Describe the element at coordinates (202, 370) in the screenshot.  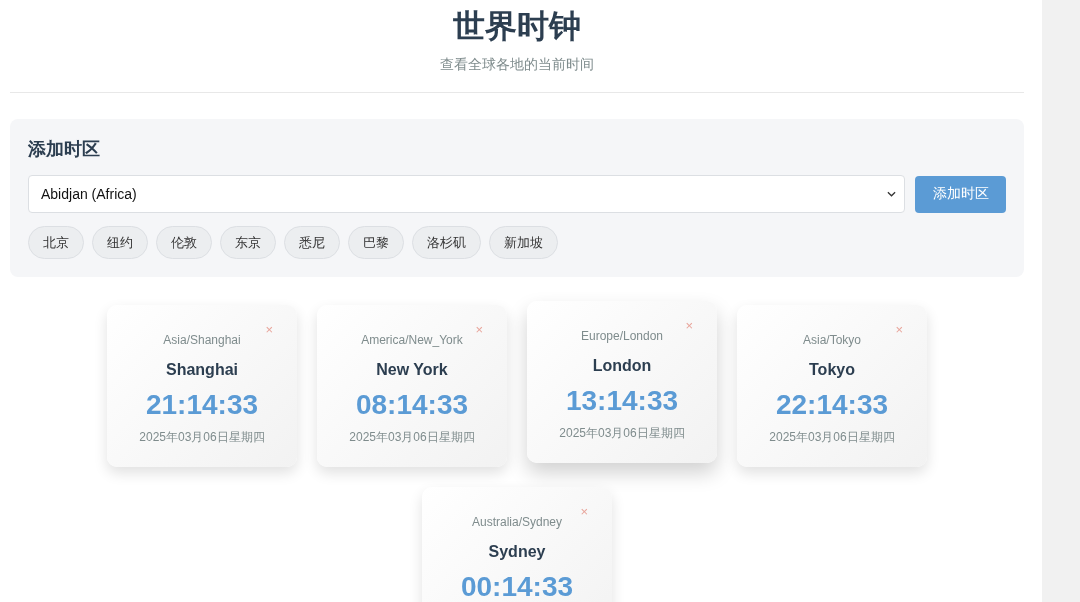
I see `city-name: Shanghai` at that location.